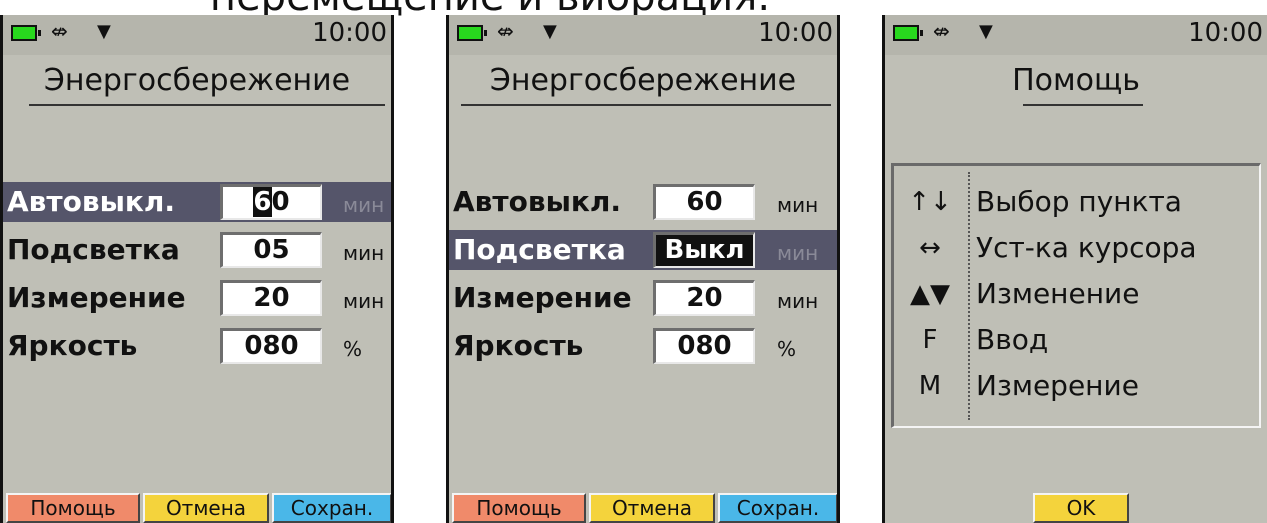 The image size is (1267, 523). What do you see at coordinates (1012, 339) in the screenshot?
I see `help-item-text: Ввод` at bounding box center [1012, 339].